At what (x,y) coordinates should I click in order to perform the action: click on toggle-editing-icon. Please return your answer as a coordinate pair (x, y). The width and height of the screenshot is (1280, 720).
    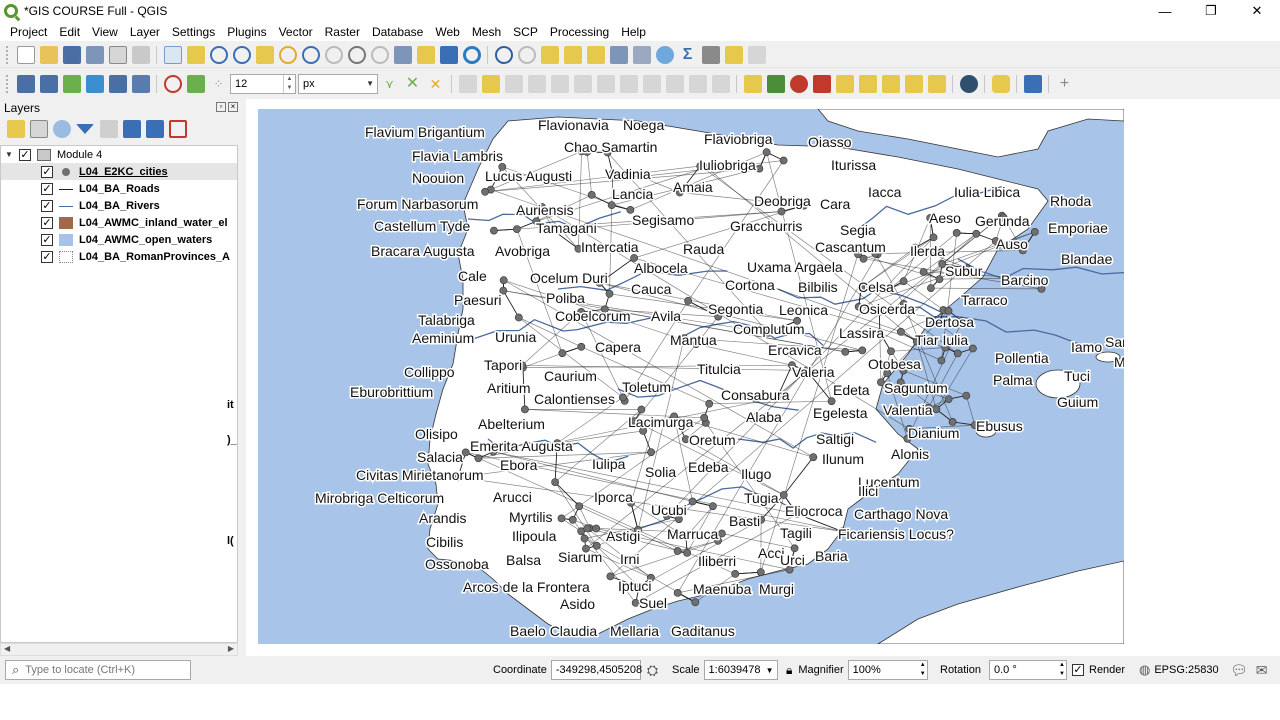
    Looking at the image, I should click on (467, 84).